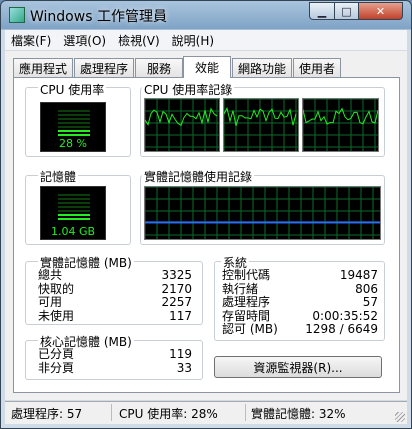 The image size is (412, 429). I want to click on tab-processes: 處理程序, so click(104, 67).